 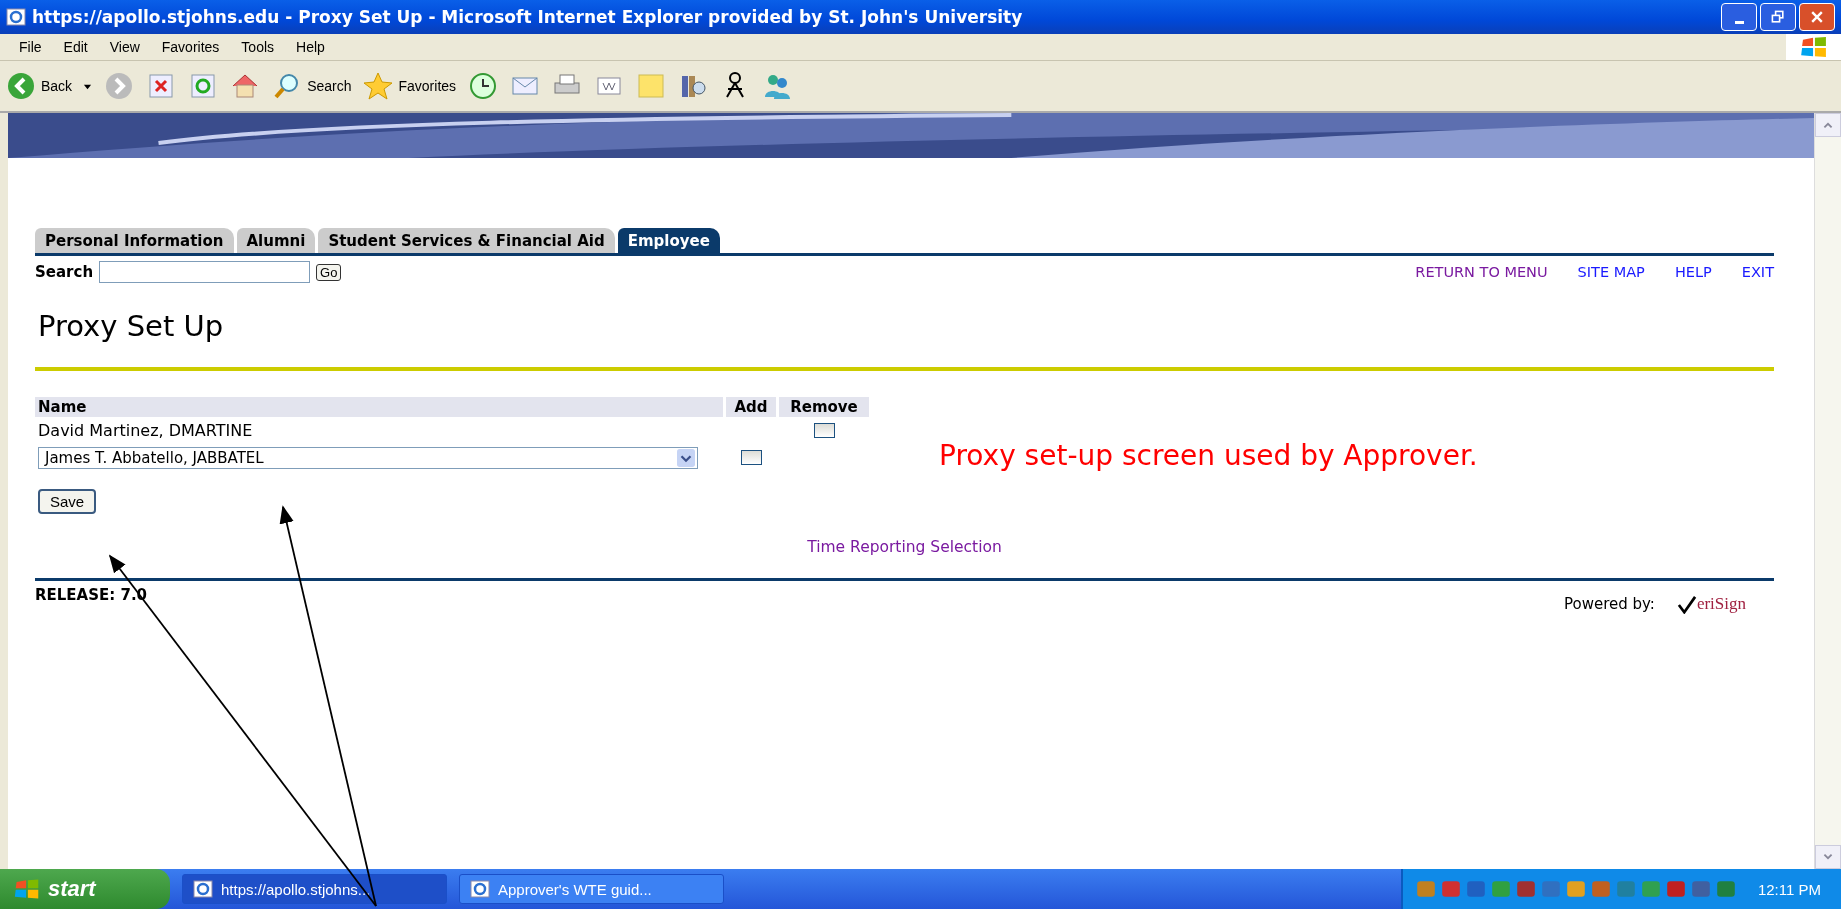 I want to click on nav-link: RETURN TO MENU, so click(x=1481, y=272).